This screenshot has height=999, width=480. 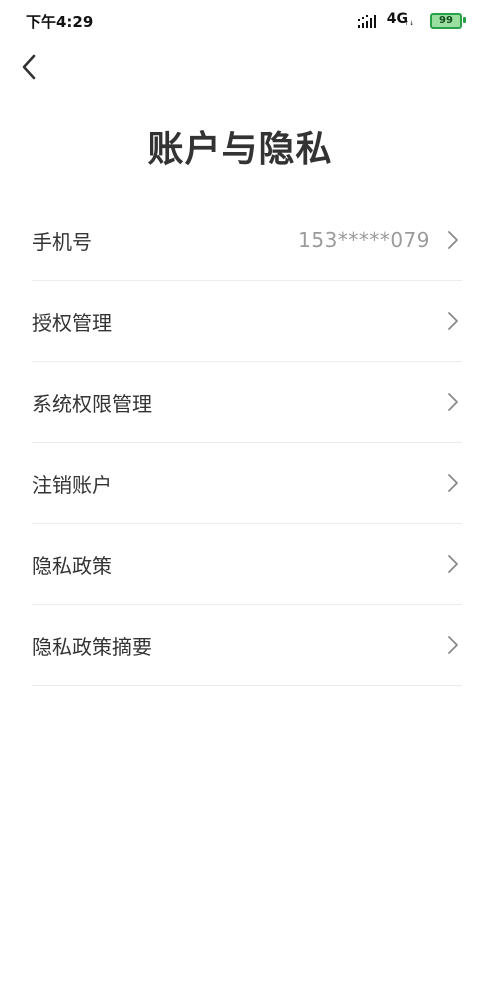 What do you see at coordinates (247, 564) in the screenshot?
I see `menu-item-privacy-policy: 隐私政策` at bounding box center [247, 564].